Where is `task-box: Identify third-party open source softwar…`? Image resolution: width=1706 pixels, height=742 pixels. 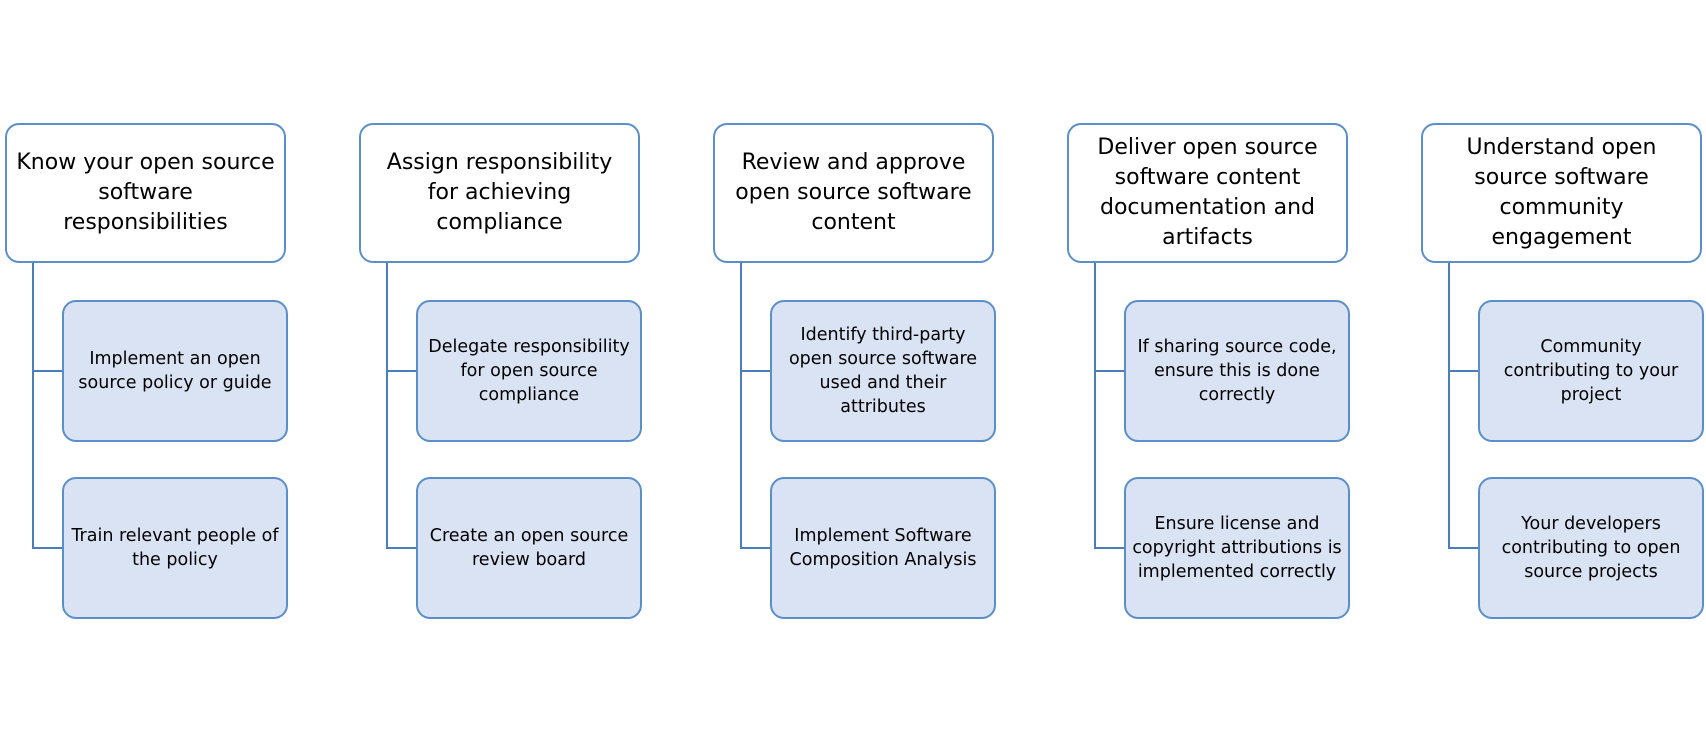 task-box: Identify third-party open source softwar… is located at coordinates (883, 371).